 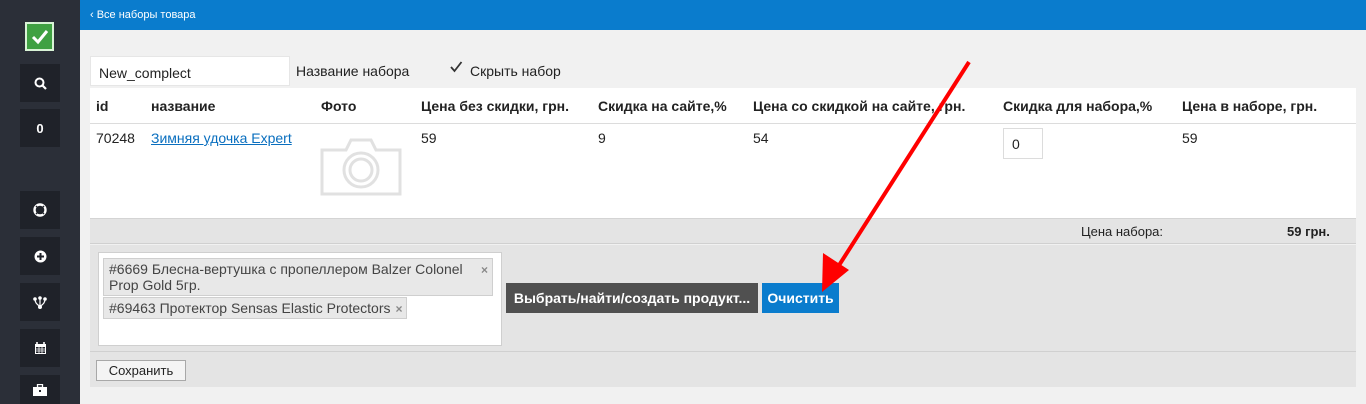 What do you see at coordinates (353, 71) in the screenshot?
I see `set-name-label: Название набора` at bounding box center [353, 71].